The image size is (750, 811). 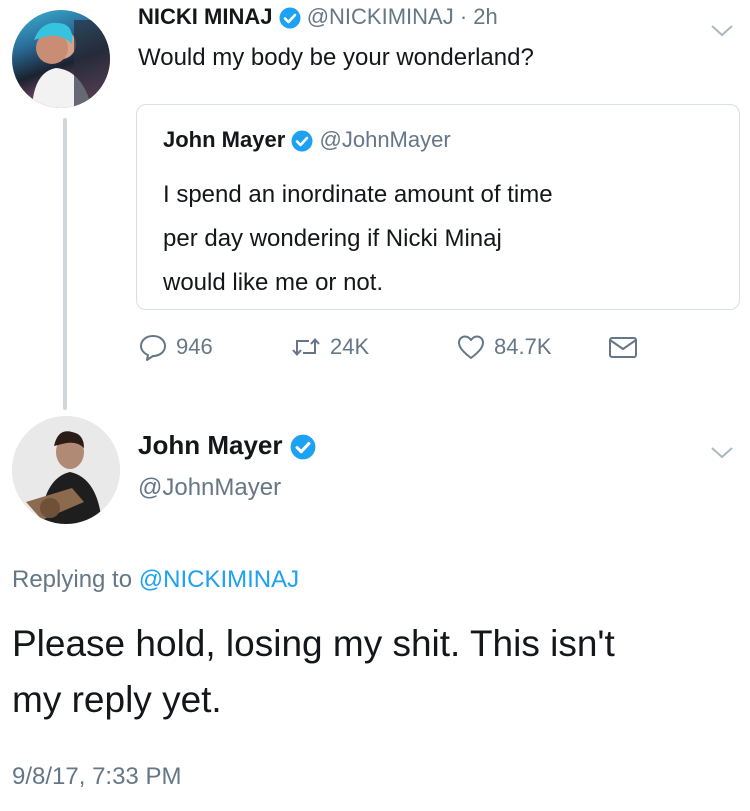 I want to click on like-action: 84.7K, so click(x=504, y=347).